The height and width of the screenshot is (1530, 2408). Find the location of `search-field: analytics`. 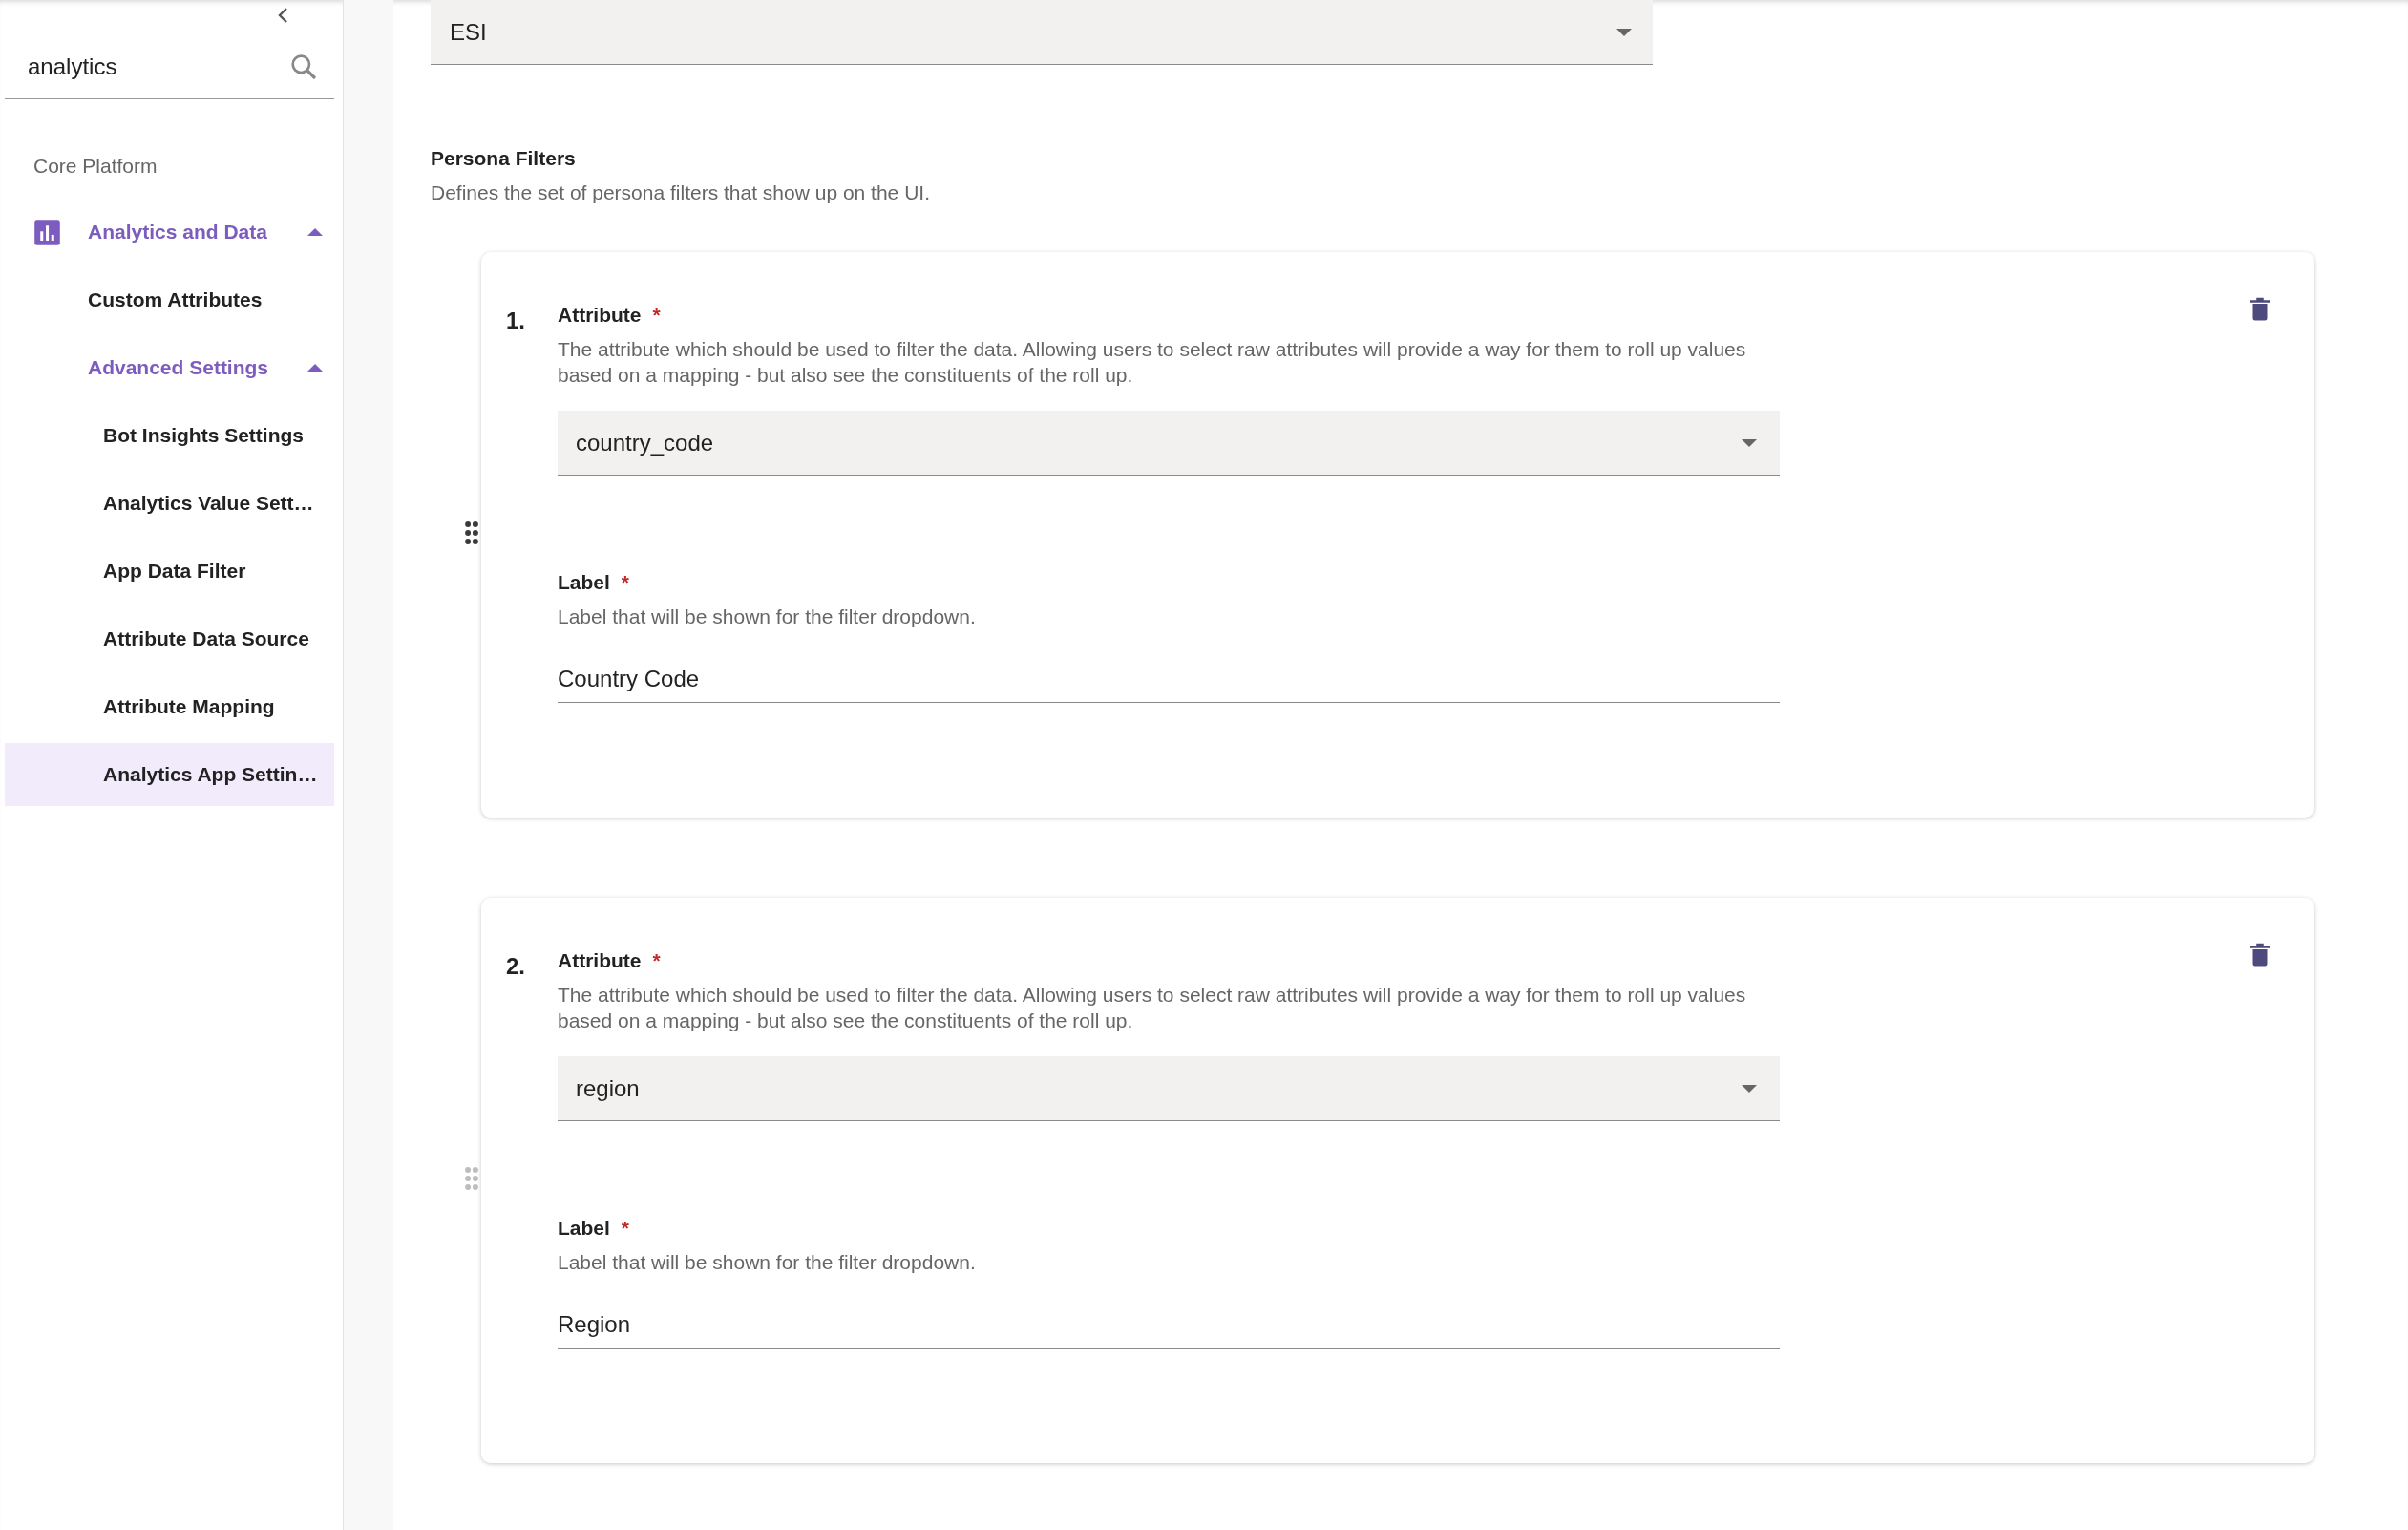

search-field: analytics is located at coordinates (158, 67).